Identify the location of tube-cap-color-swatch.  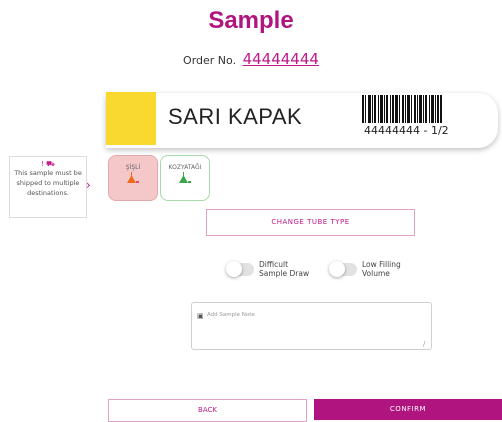
(131, 118).